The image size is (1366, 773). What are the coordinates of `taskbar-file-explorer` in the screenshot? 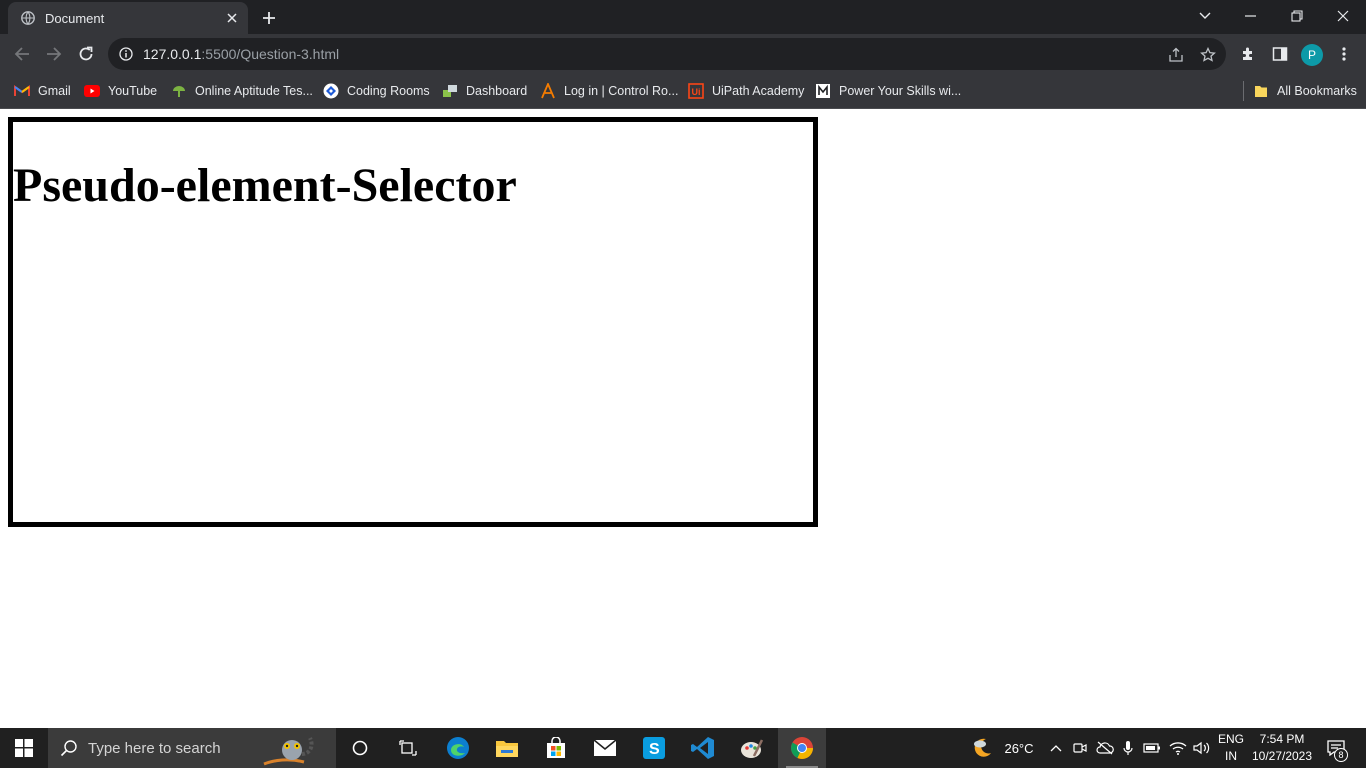 It's located at (507, 748).